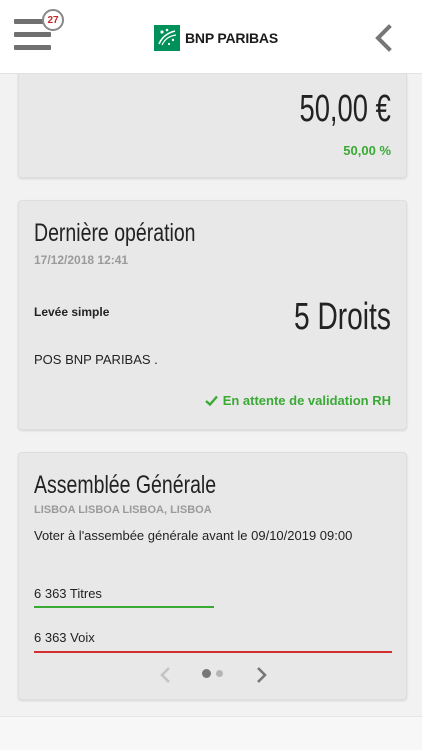  I want to click on assembly-location: LISBOA LISBOA LISBOA, LISBOA, so click(123, 510).